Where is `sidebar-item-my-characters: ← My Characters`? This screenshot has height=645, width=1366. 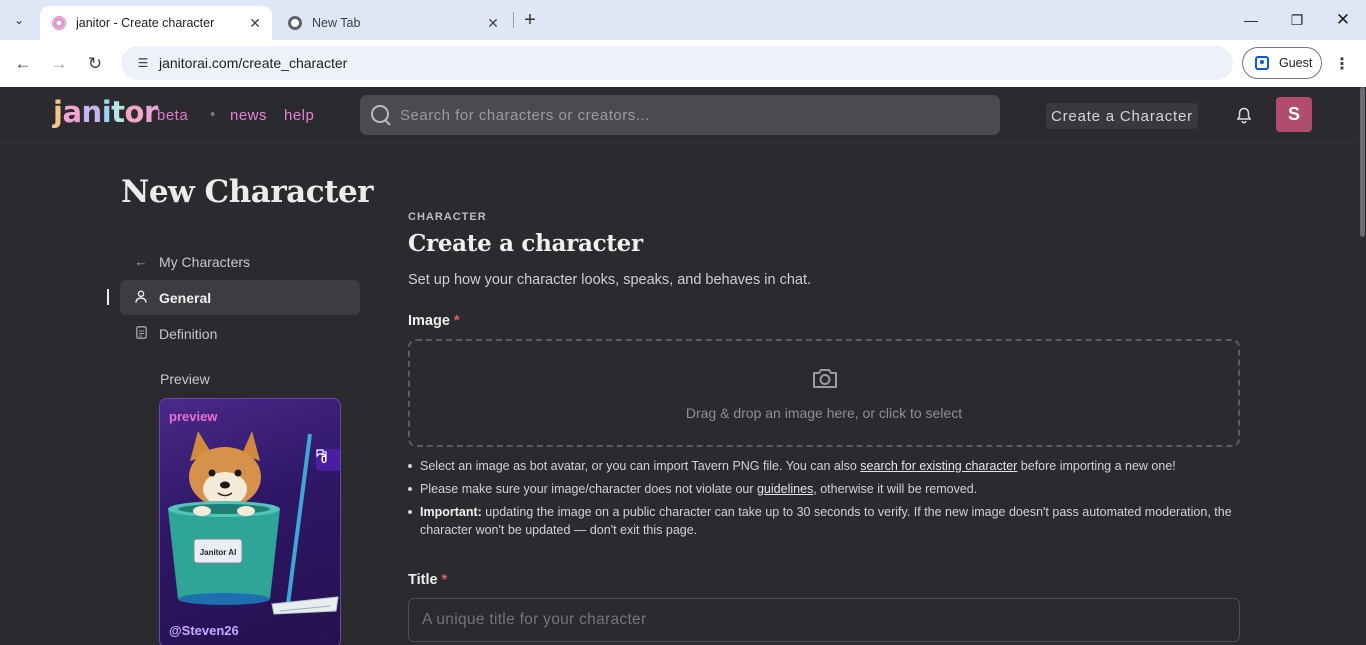
sidebar-item-my-characters: ← My Characters is located at coordinates (240, 261).